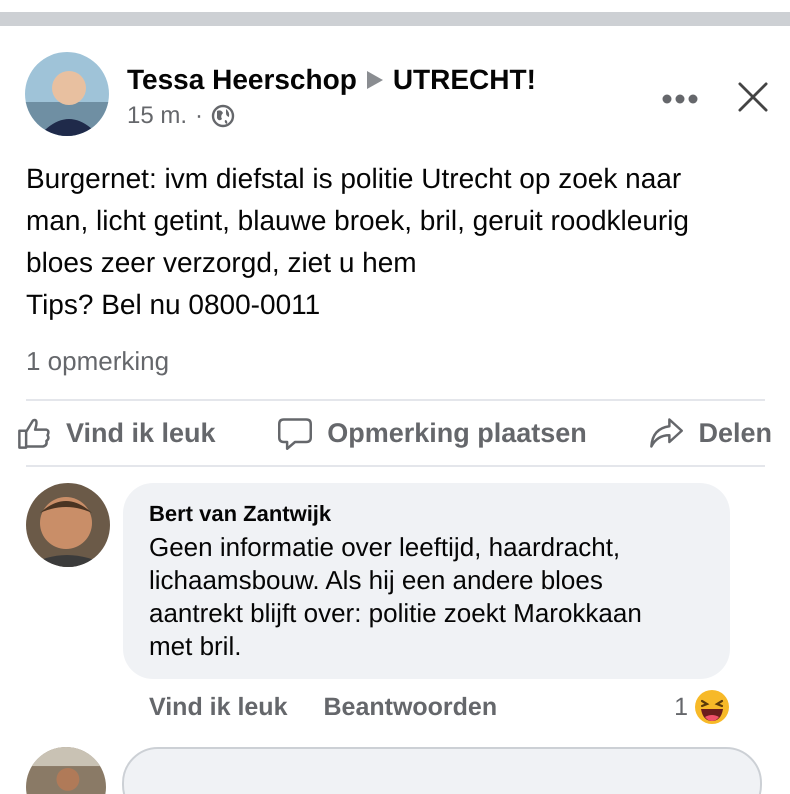  What do you see at coordinates (396, 597) in the screenshot?
I see `comment-text: Geen informatie over leeftijd, haardracht, lichaamsbouw. Als hij een andere bloes aantrekt blijft over: politie zoekt Marokkaan met bril.` at bounding box center [396, 597].